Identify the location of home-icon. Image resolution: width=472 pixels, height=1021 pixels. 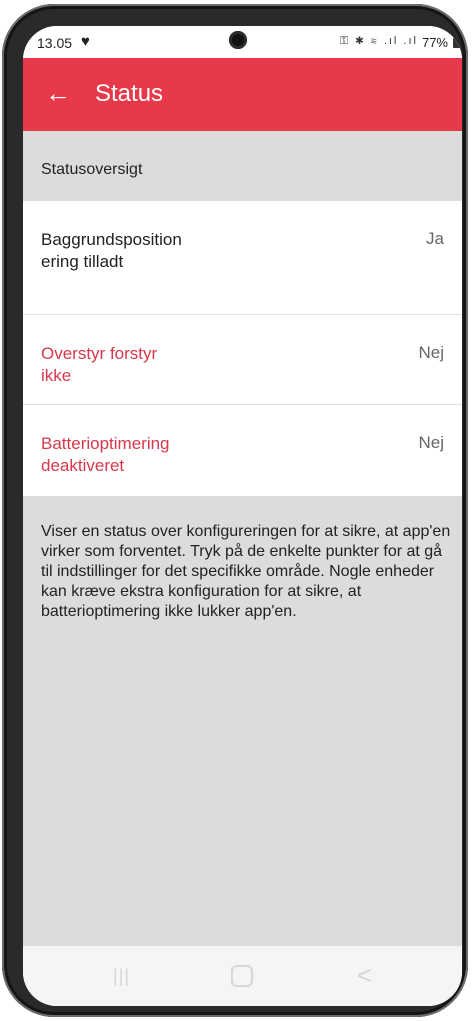
(242, 976).